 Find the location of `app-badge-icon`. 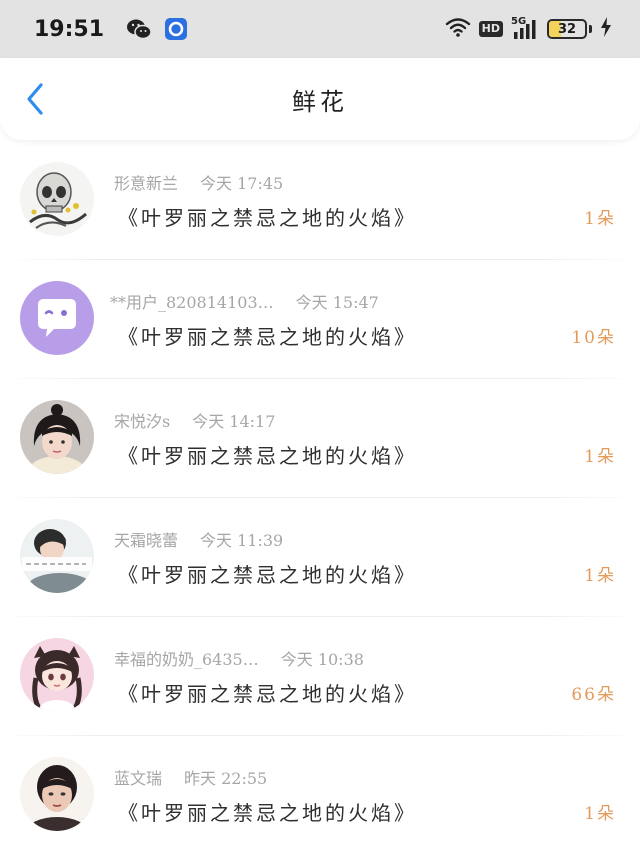

app-badge-icon is located at coordinates (176, 29).